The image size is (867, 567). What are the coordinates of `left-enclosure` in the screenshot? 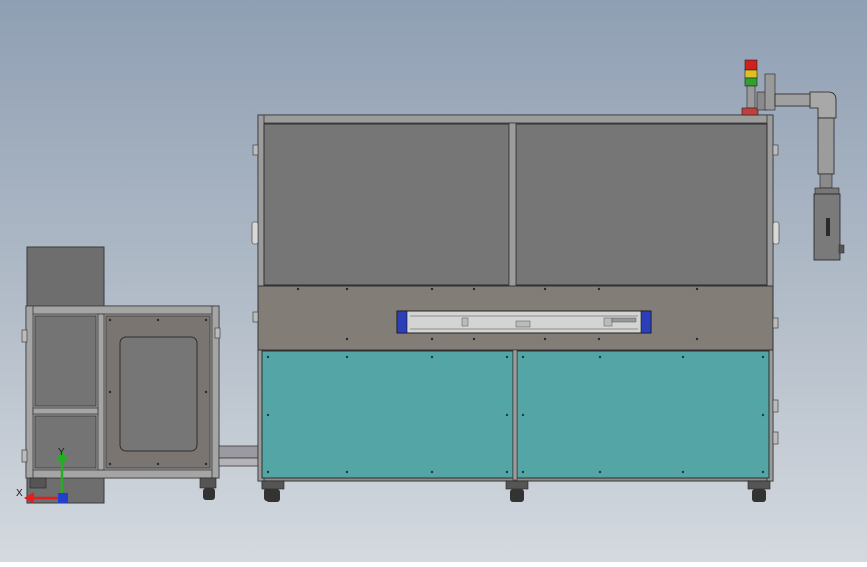 It's located at (121, 402).